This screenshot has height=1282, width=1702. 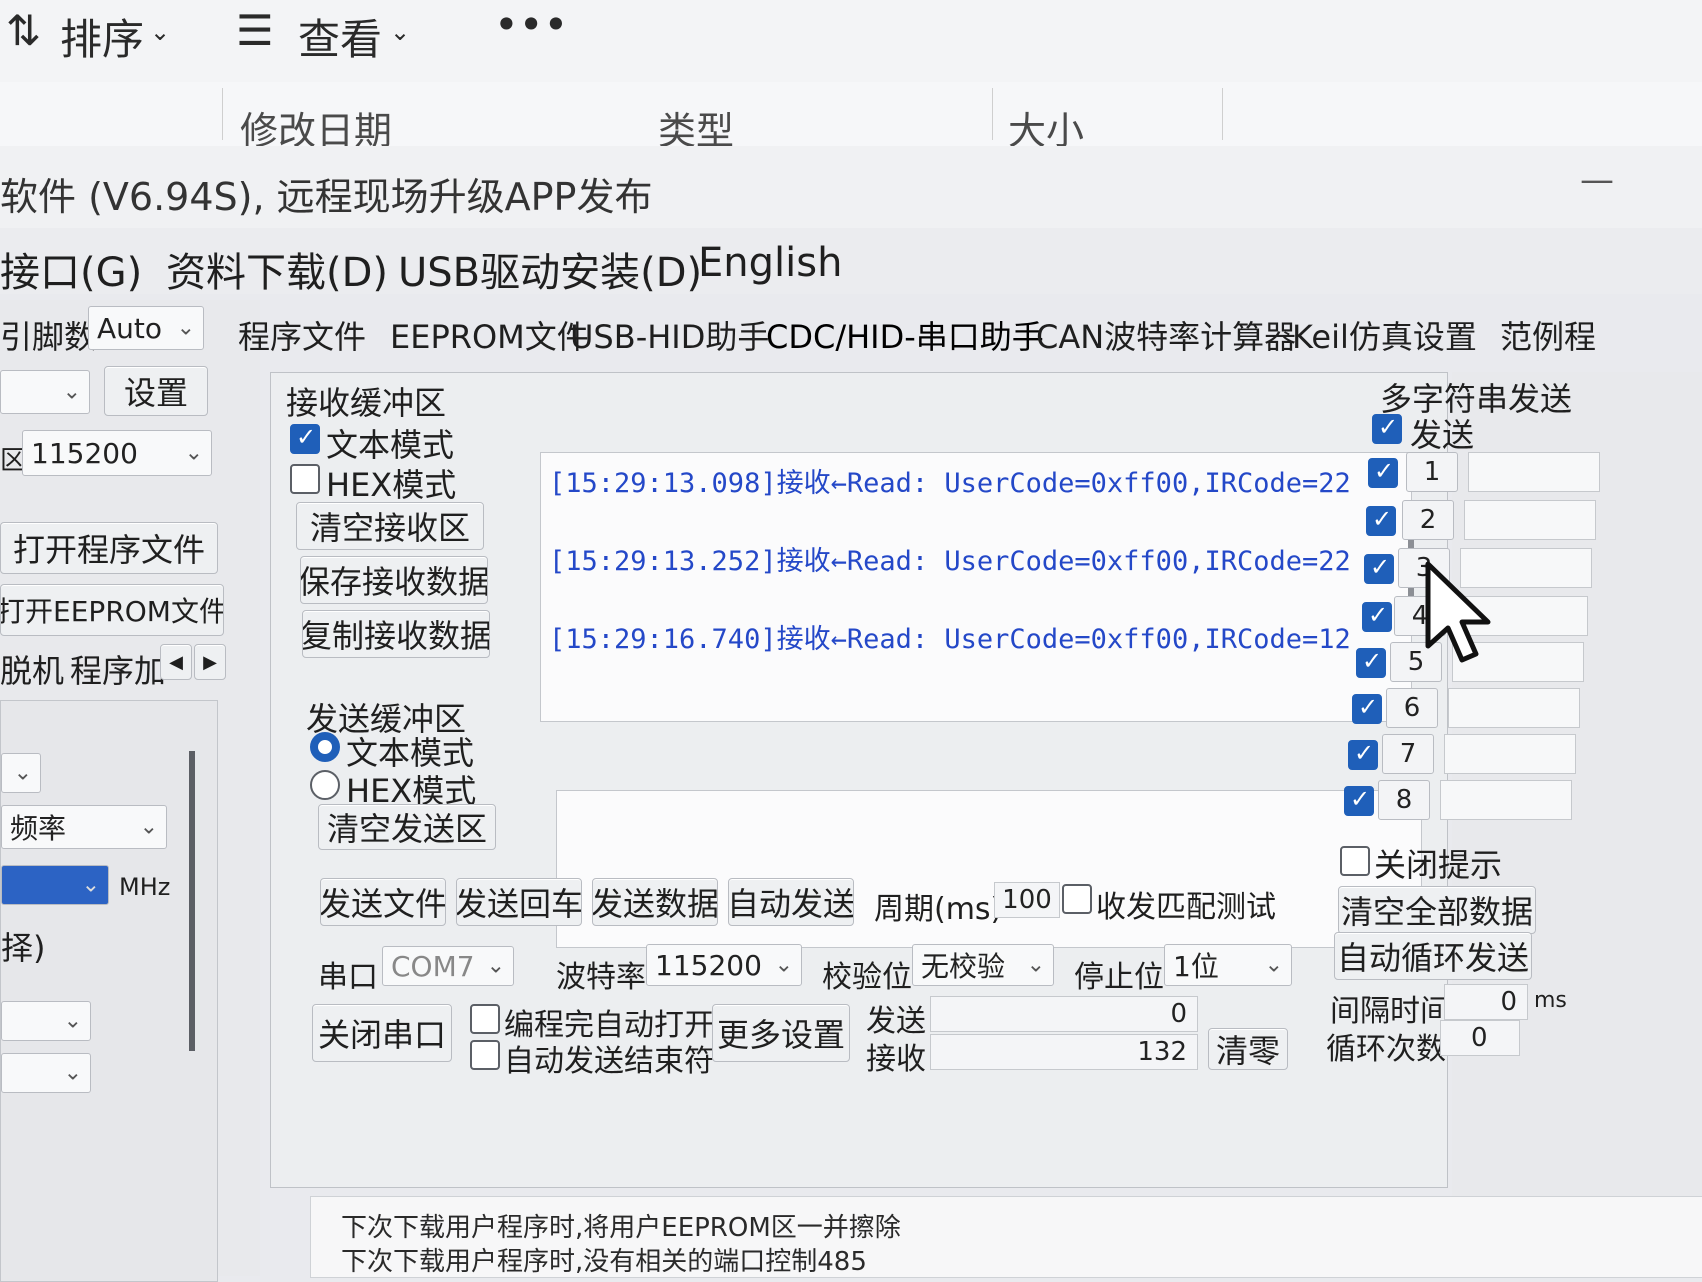 I want to click on sort-icon: ⇅, so click(x=23, y=30).